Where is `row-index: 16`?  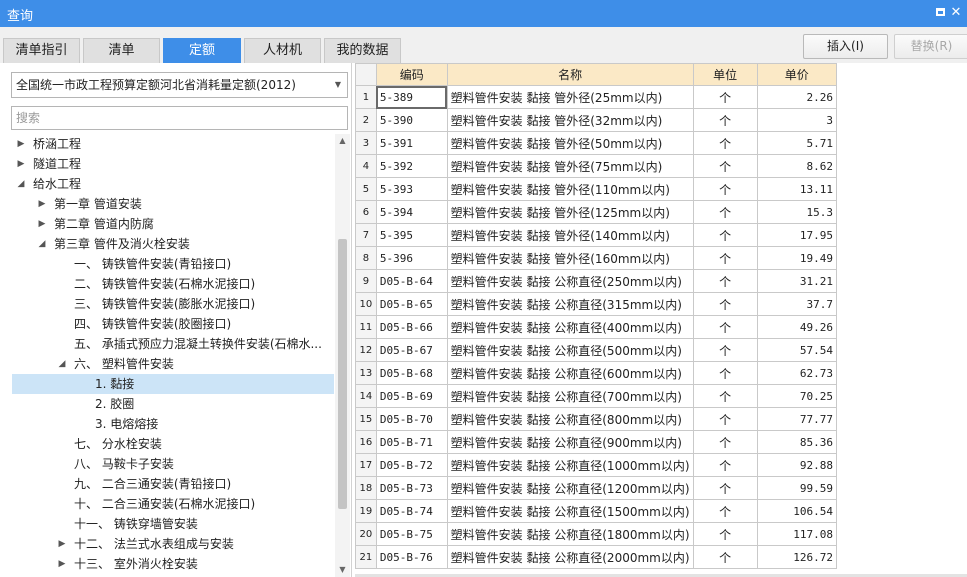 row-index: 16 is located at coordinates (366, 442).